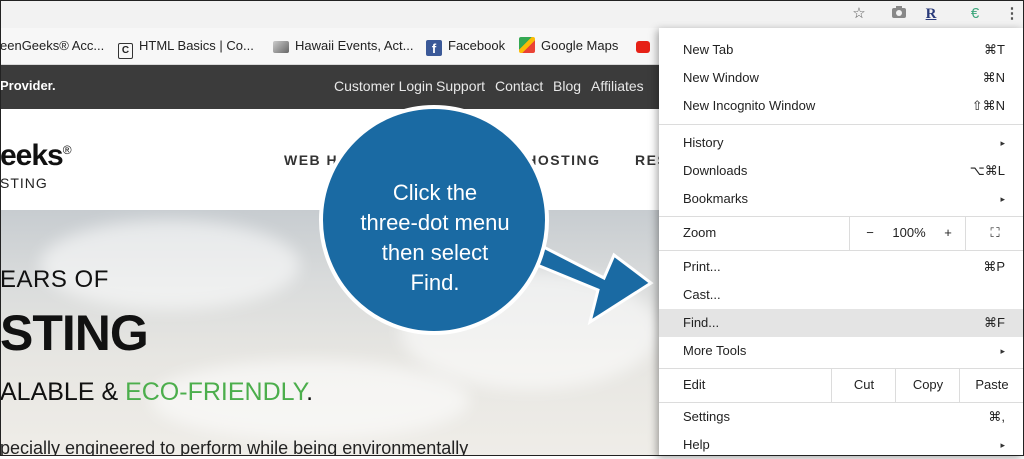 This screenshot has width=1024, height=459. What do you see at coordinates (696, 444) in the screenshot?
I see `menu-label: Help` at bounding box center [696, 444].